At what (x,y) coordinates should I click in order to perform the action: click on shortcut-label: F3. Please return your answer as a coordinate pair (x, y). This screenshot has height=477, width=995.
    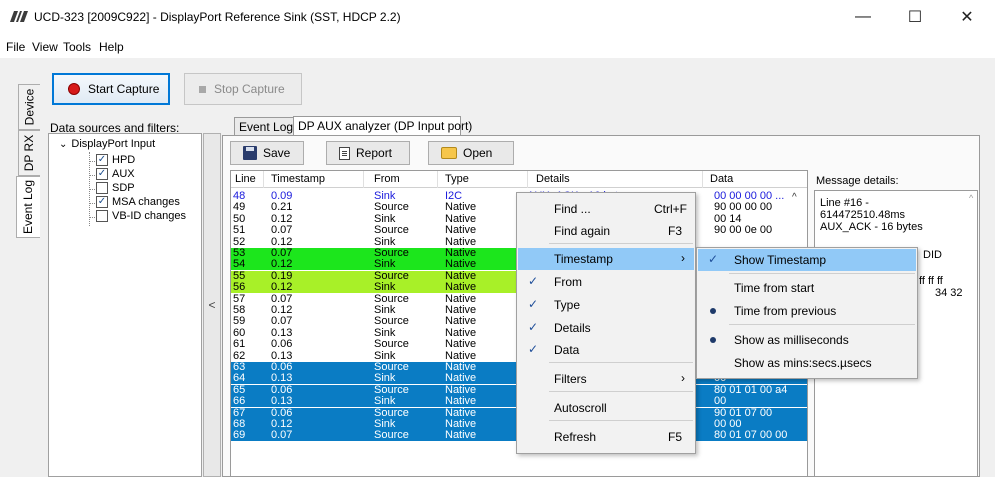
    Looking at the image, I should click on (675, 231).